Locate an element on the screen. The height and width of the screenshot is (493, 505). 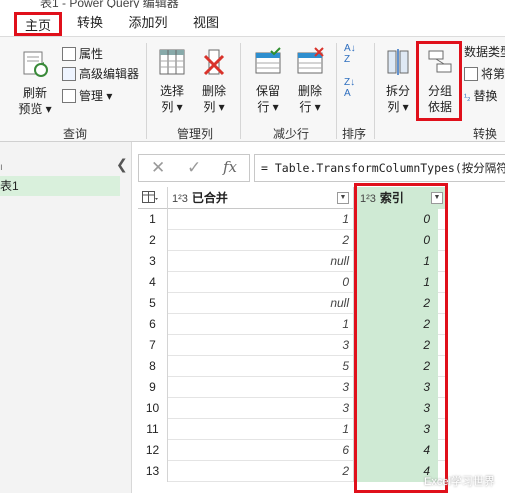
column-header-label: 索引 is located at coordinates (391, 198).